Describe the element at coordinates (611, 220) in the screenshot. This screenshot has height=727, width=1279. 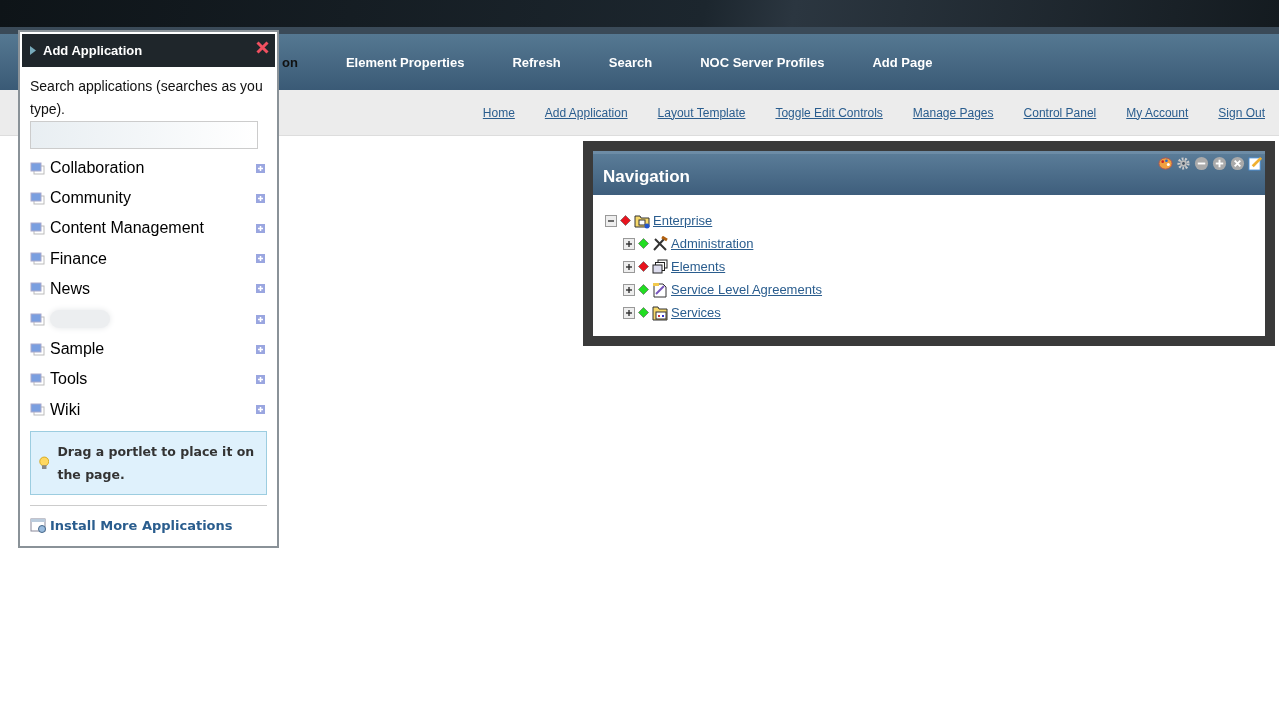
I see `collapse-toggle` at that location.